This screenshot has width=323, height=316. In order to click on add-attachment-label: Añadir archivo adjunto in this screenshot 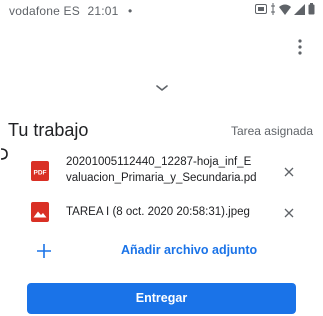, I will do `click(189, 250)`.